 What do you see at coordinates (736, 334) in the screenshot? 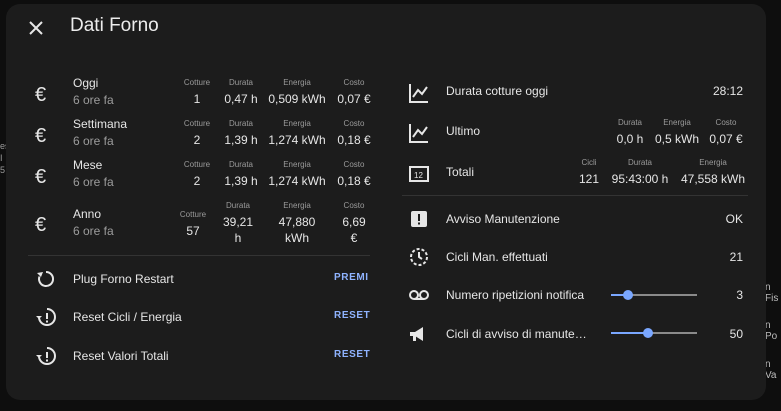
I see `entity-value: 50` at bounding box center [736, 334].